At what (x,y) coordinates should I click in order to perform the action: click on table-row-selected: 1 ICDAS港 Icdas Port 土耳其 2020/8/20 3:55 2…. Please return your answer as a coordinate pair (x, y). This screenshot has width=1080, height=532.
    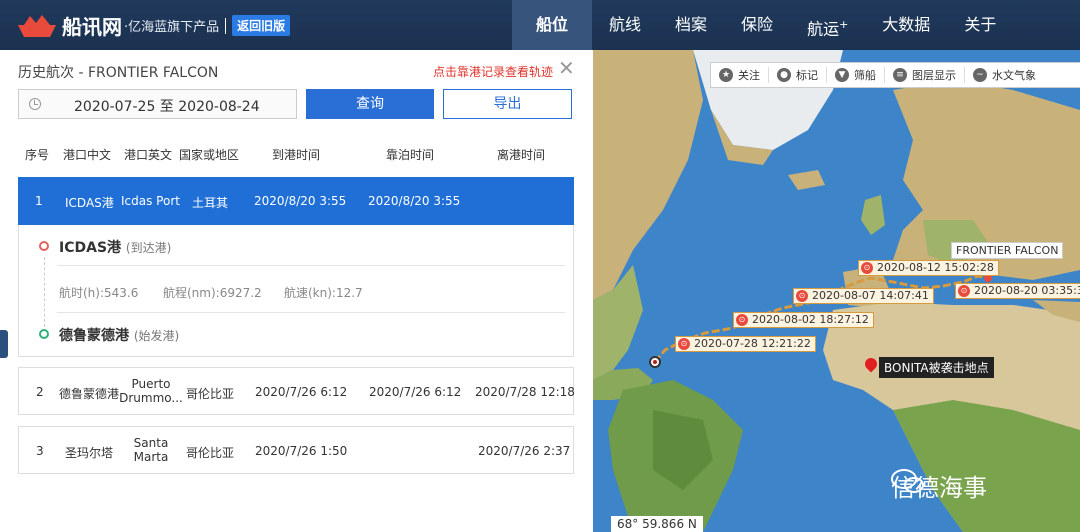
    Looking at the image, I should click on (296, 201).